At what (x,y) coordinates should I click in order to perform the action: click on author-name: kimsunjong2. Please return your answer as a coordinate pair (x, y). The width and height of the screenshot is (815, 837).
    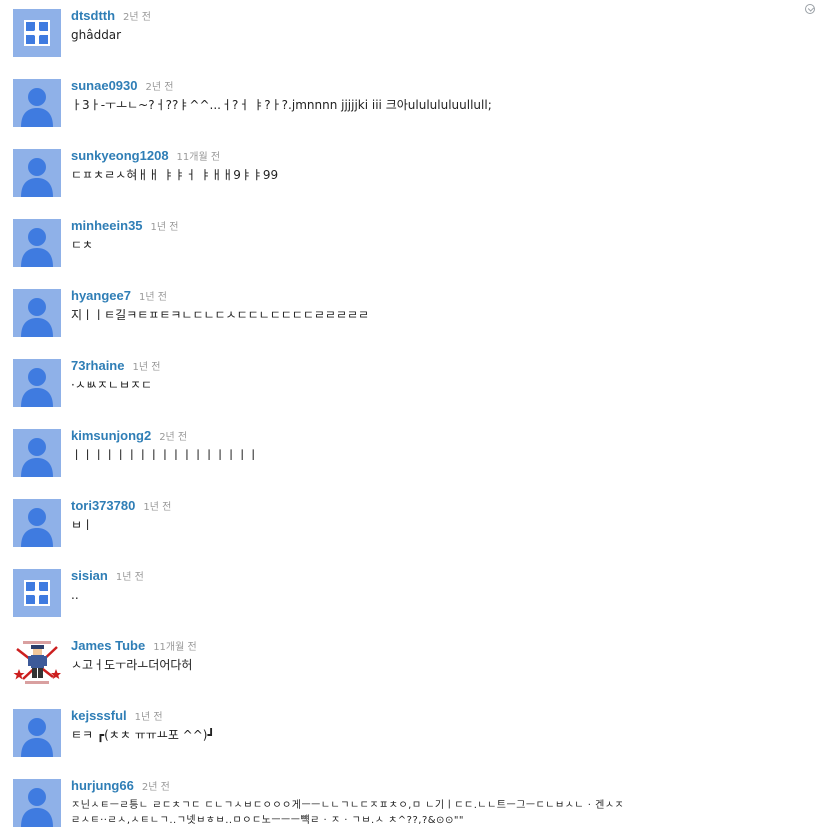
    Looking at the image, I should click on (111, 435).